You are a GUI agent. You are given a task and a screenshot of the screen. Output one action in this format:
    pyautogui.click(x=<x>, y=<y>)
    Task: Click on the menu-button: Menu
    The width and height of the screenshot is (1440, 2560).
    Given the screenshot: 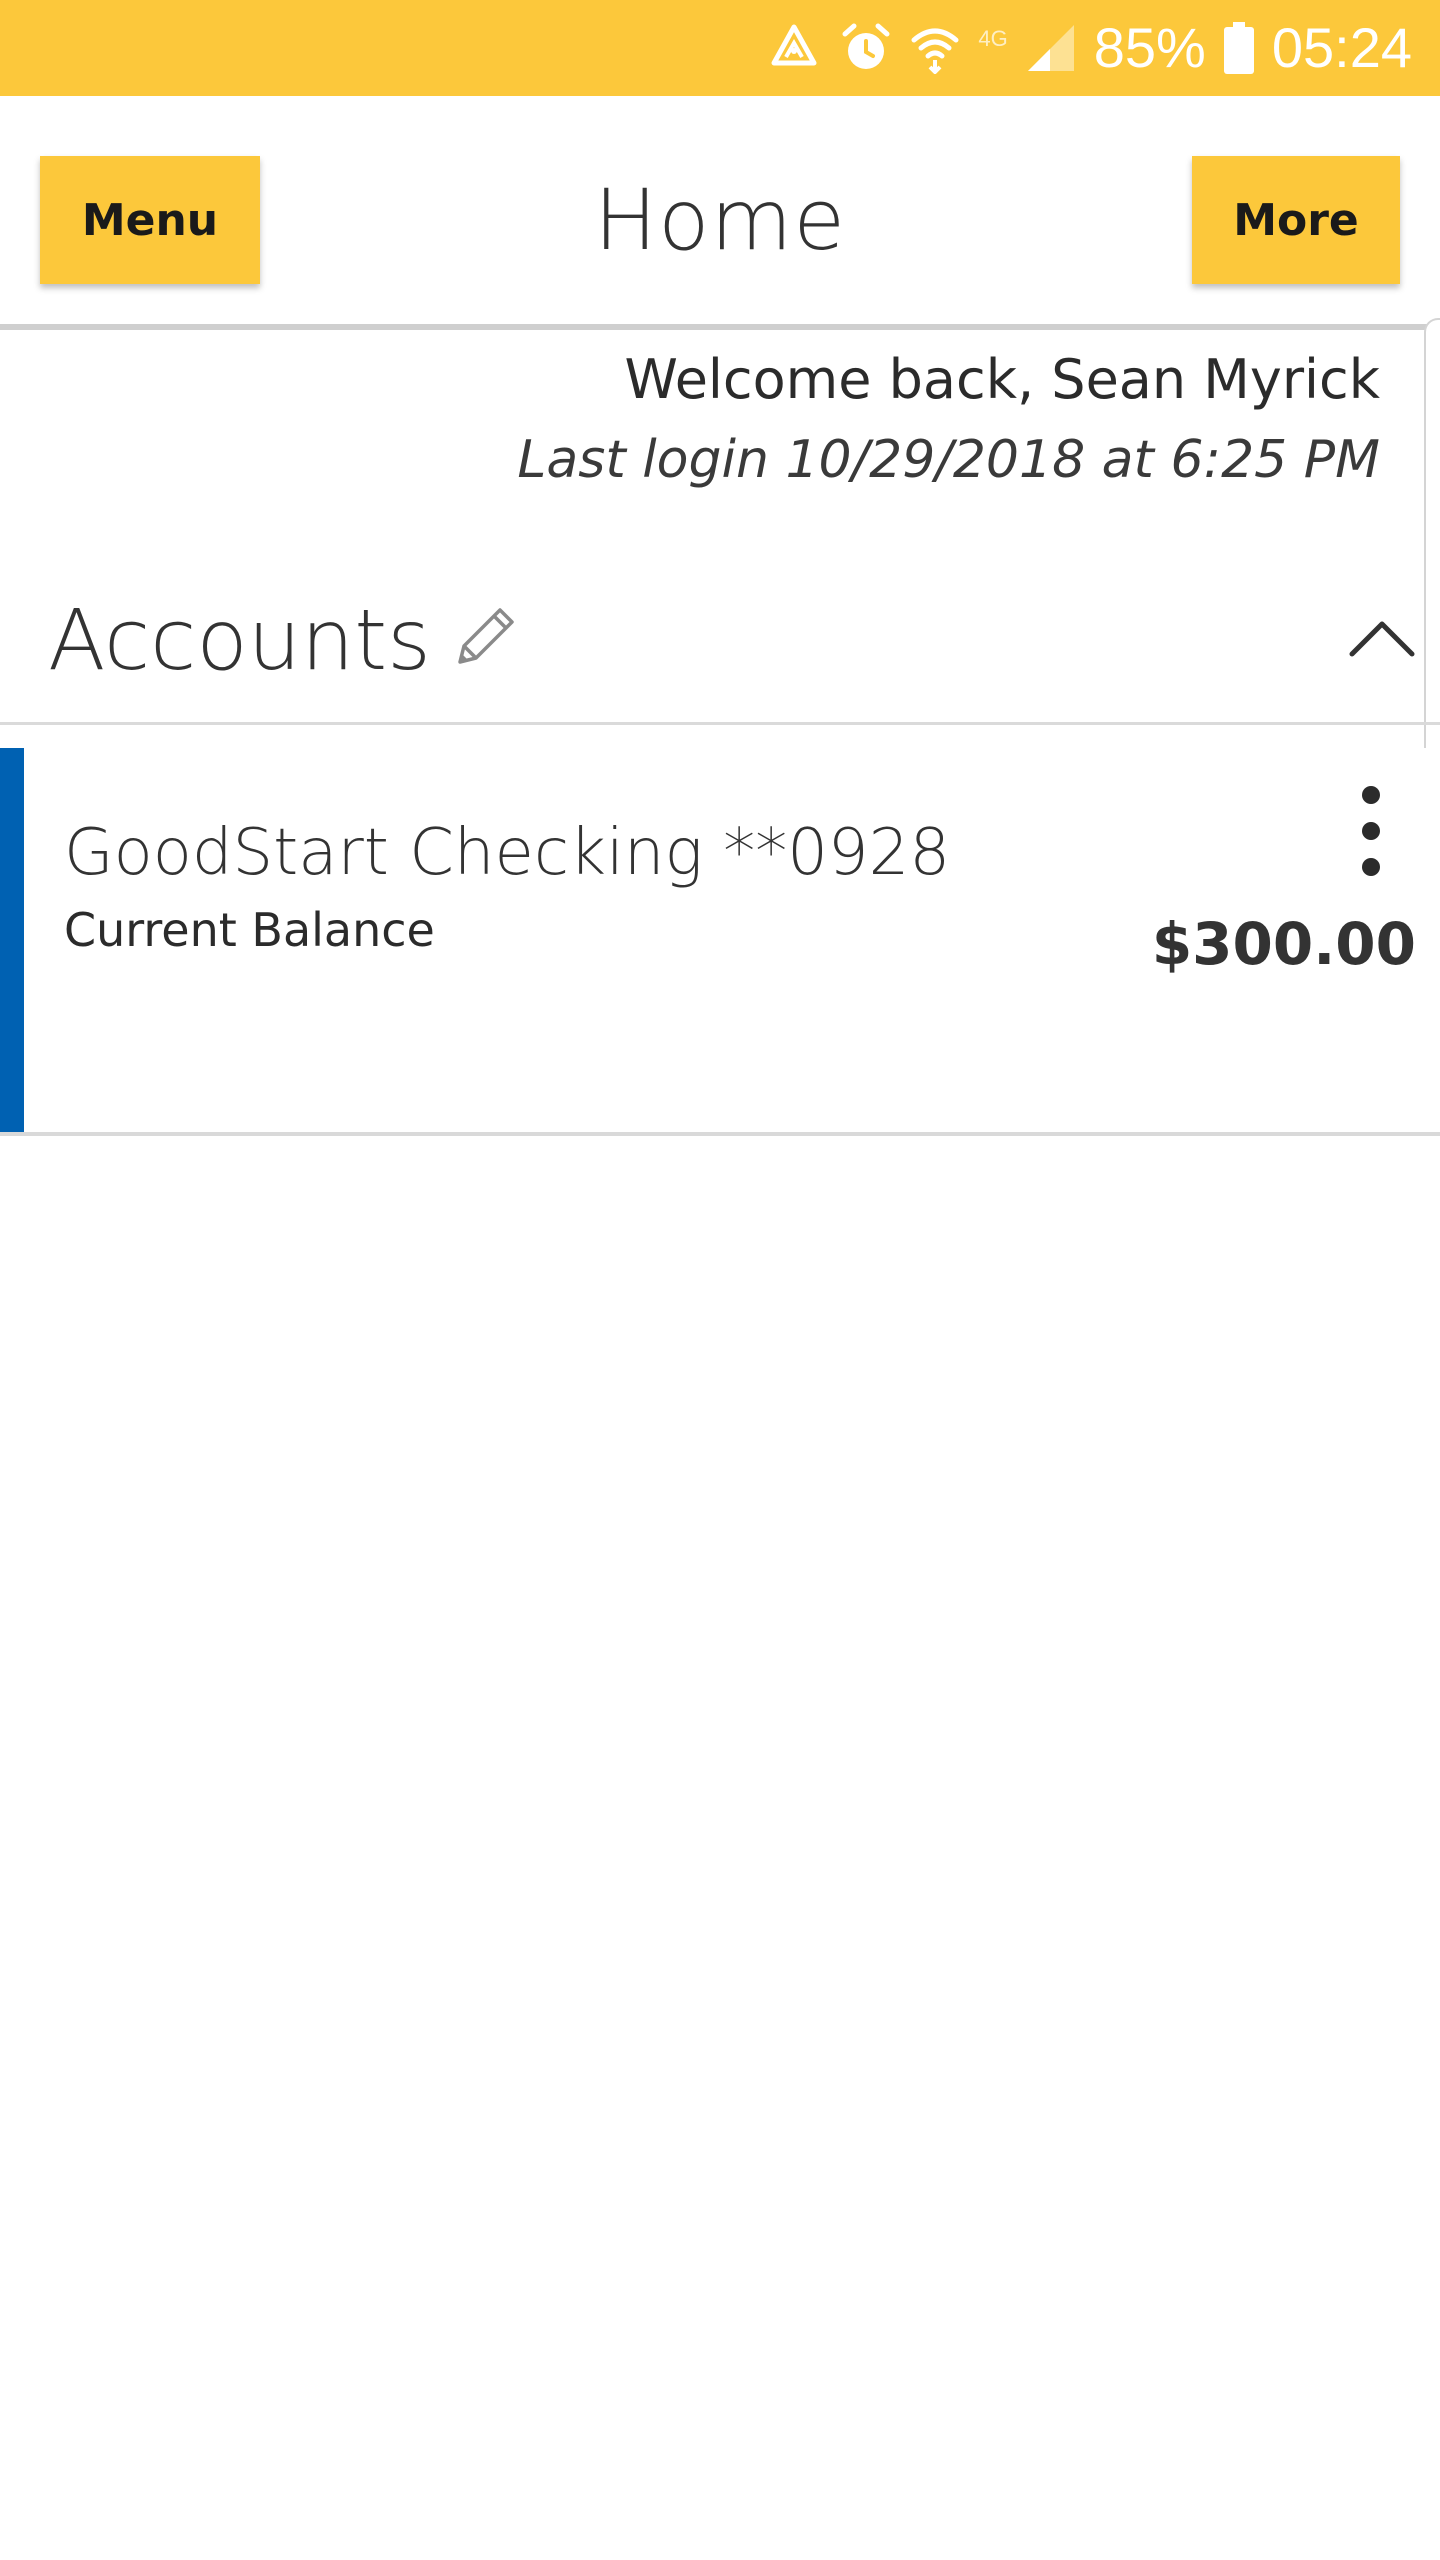 What is the action you would take?
    pyautogui.click(x=150, y=220)
    